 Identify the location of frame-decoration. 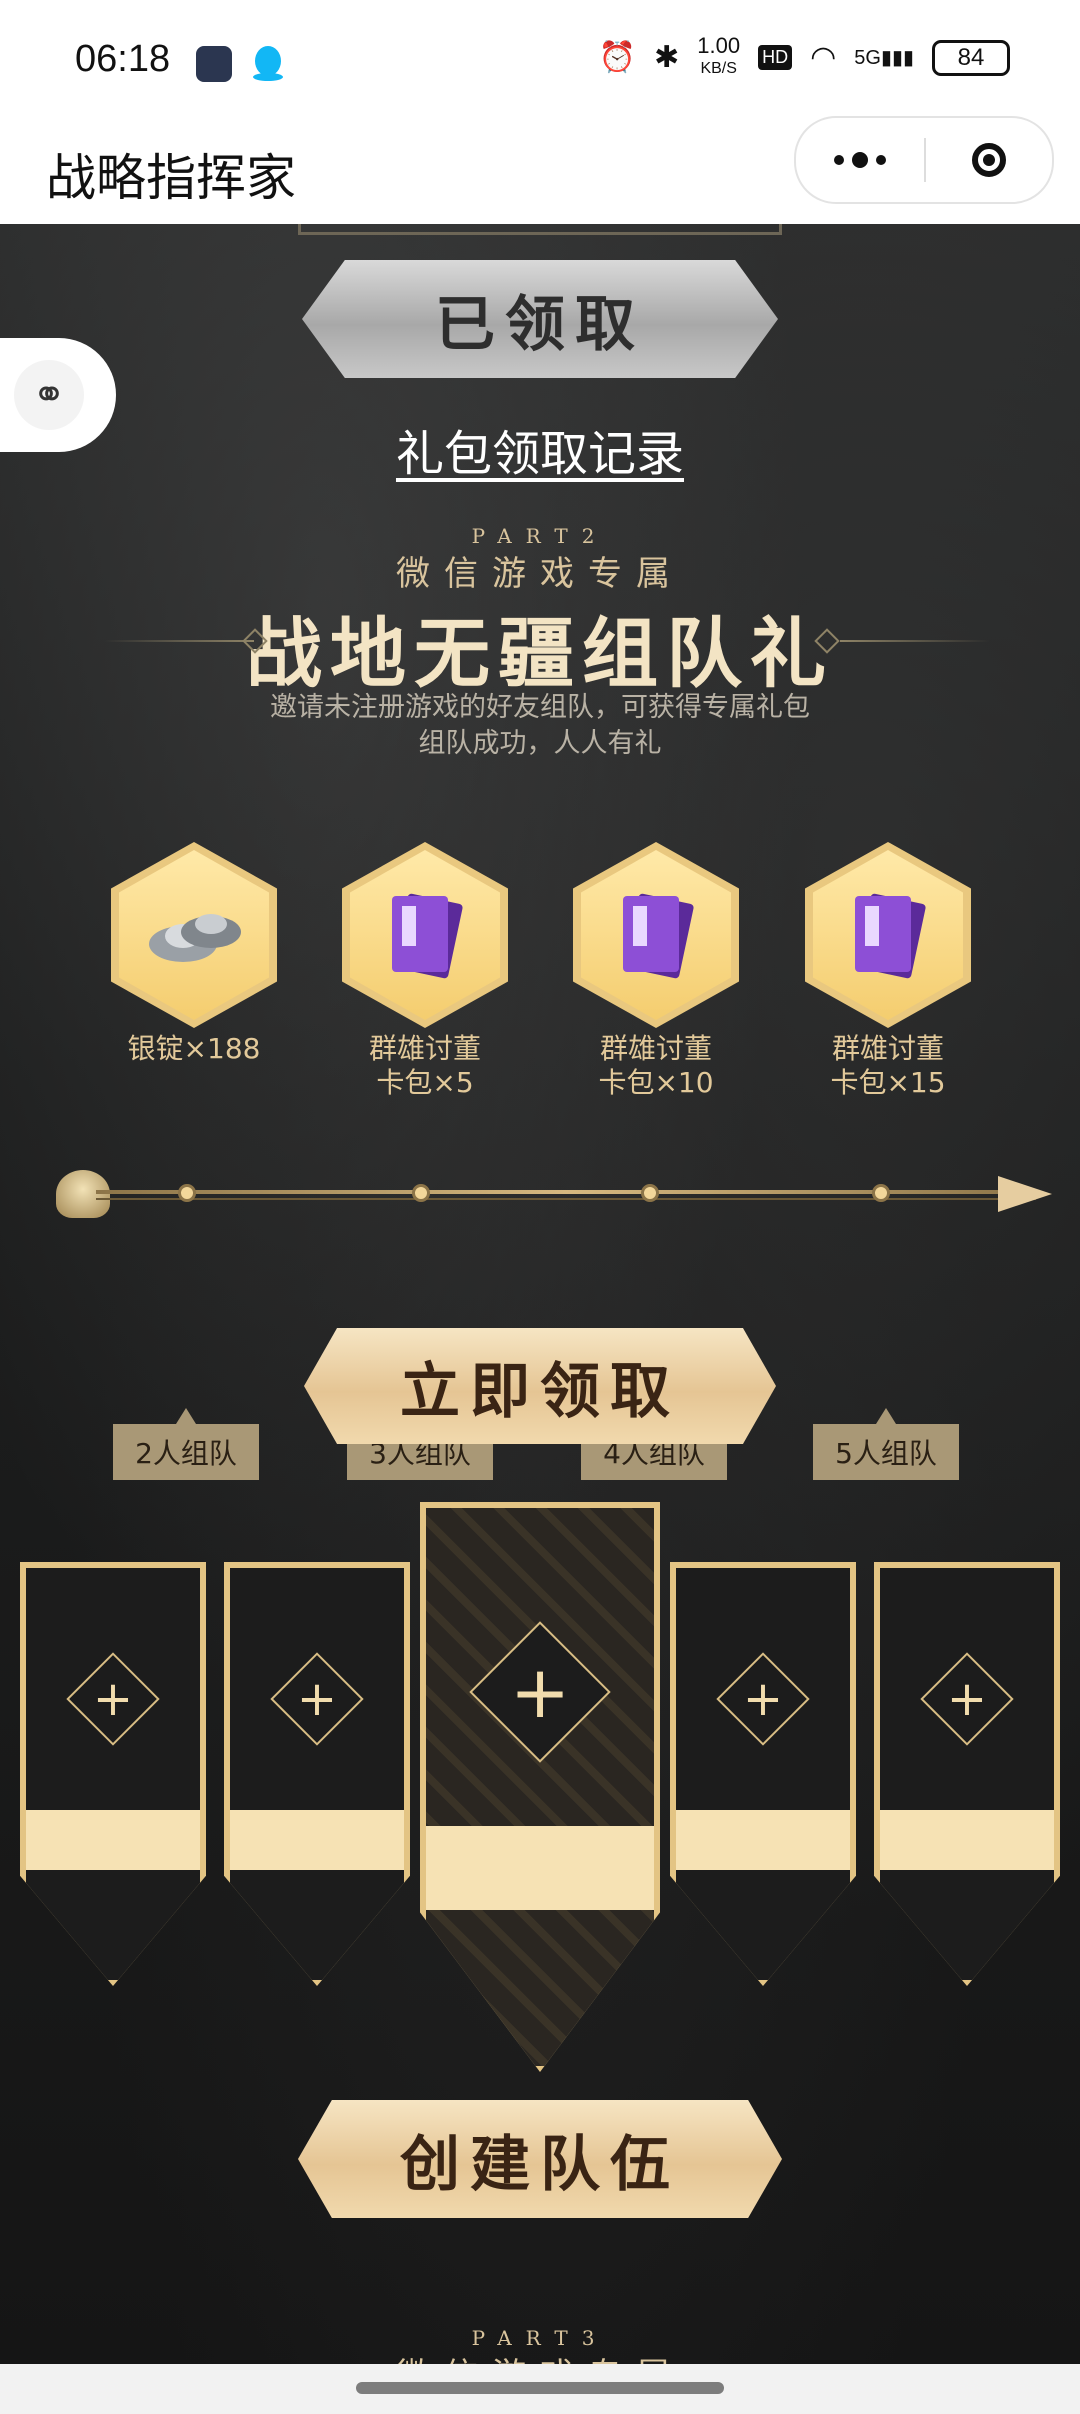
(540, 229).